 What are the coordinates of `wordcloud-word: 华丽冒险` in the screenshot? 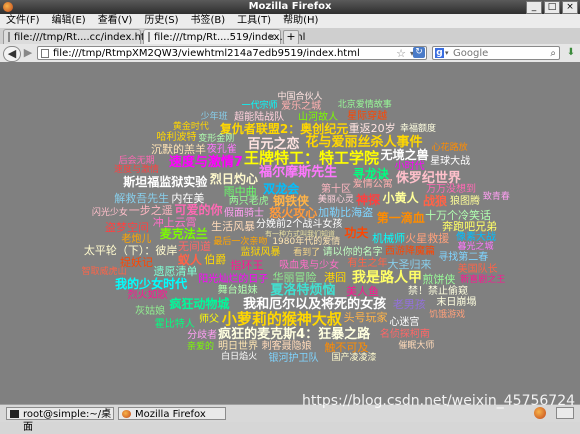 It's located at (294, 278).